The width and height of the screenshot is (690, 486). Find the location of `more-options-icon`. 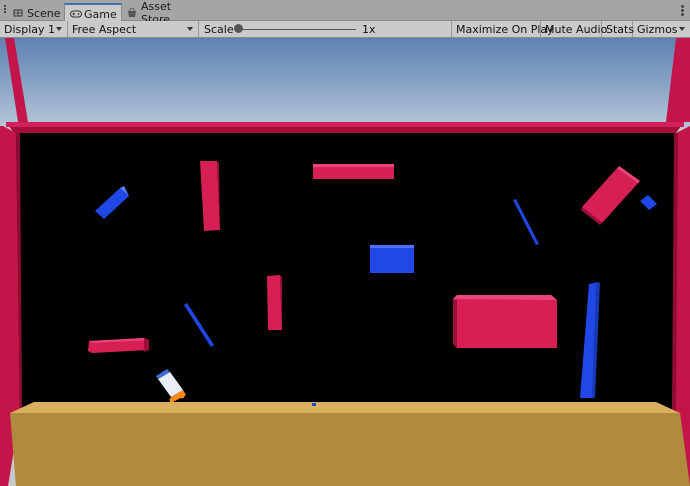

more-options-icon is located at coordinates (682, 10).